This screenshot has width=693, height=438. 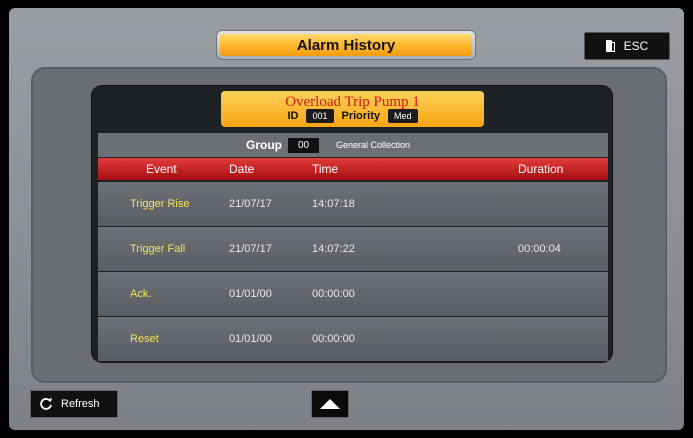 What do you see at coordinates (242, 169) in the screenshot?
I see `column-header-date: Date` at bounding box center [242, 169].